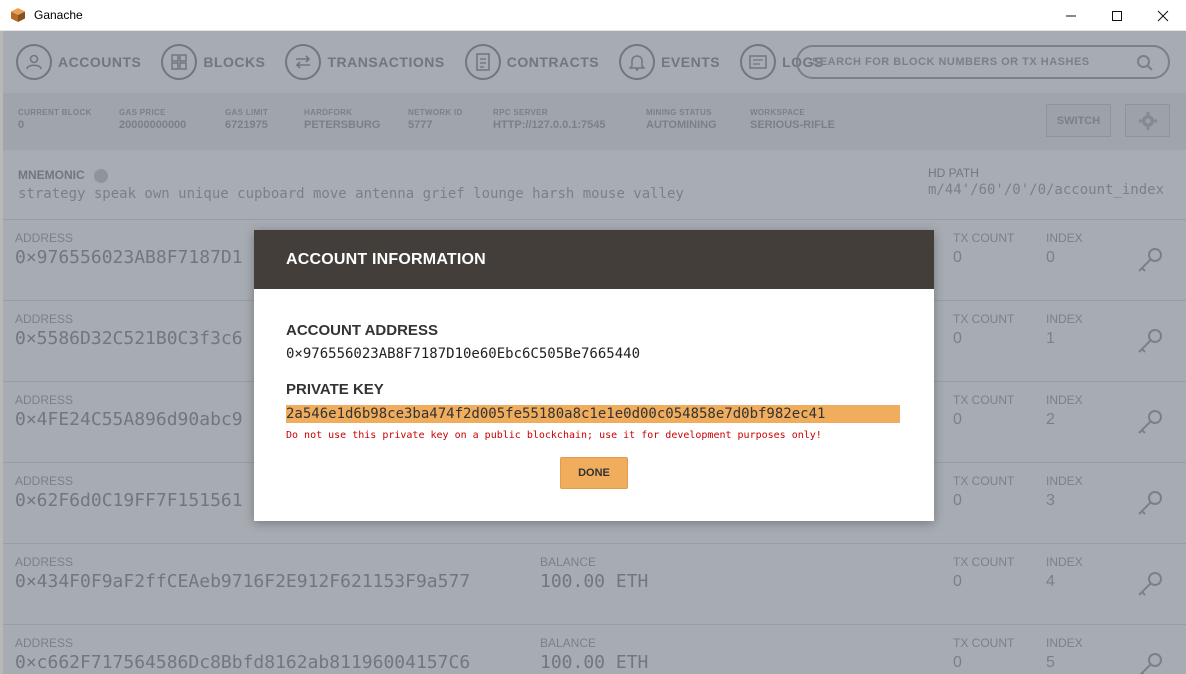 The height and width of the screenshot is (674, 1186). Describe the element at coordinates (18, 15) in the screenshot. I see `ganache-logo-icon` at that location.